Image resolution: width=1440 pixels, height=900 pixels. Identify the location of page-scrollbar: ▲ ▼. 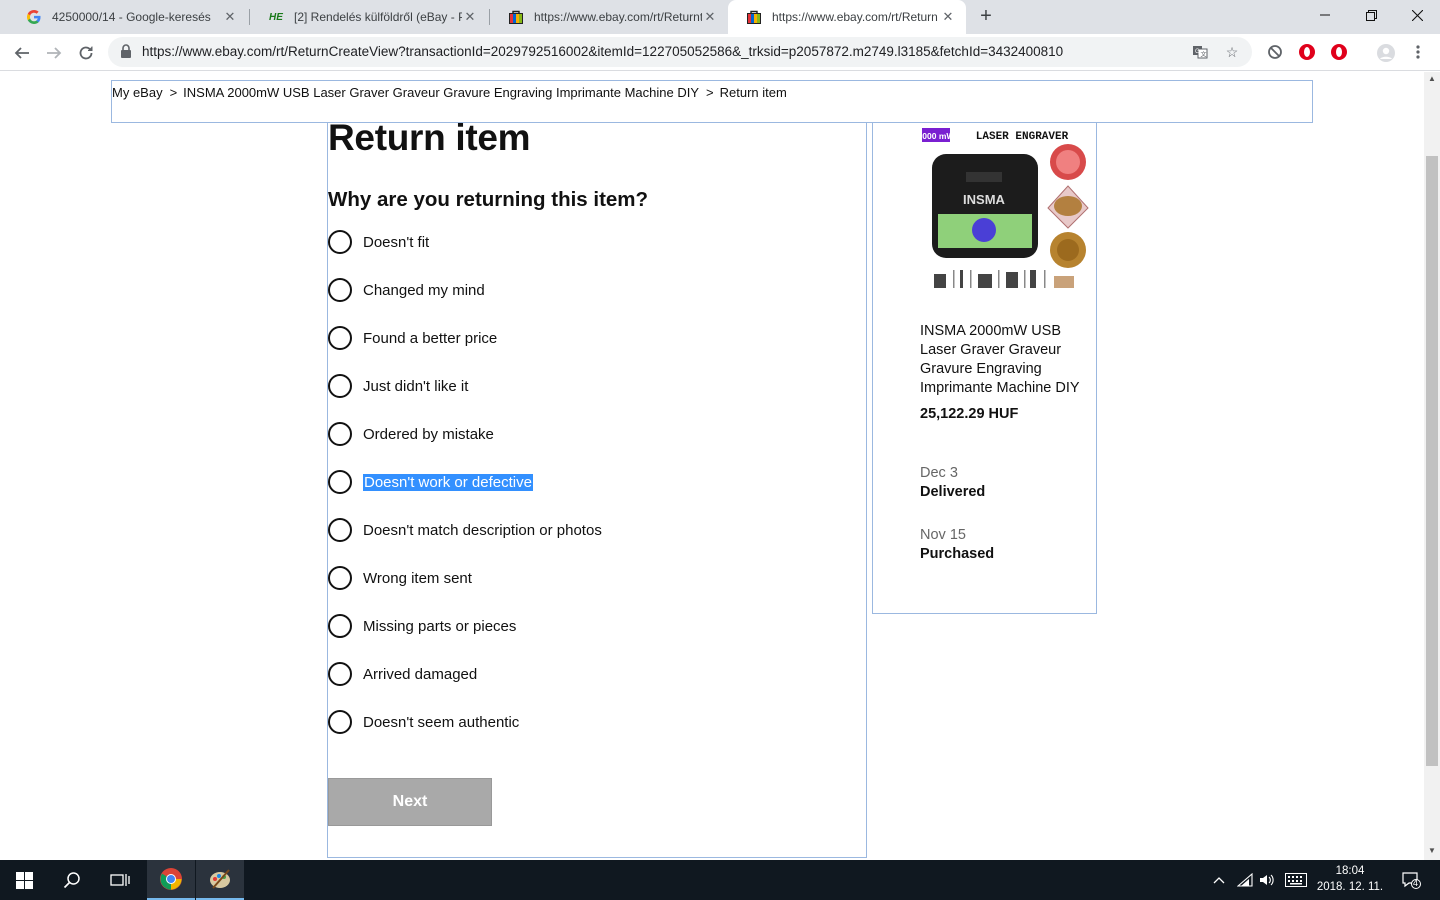
(1432, 466).